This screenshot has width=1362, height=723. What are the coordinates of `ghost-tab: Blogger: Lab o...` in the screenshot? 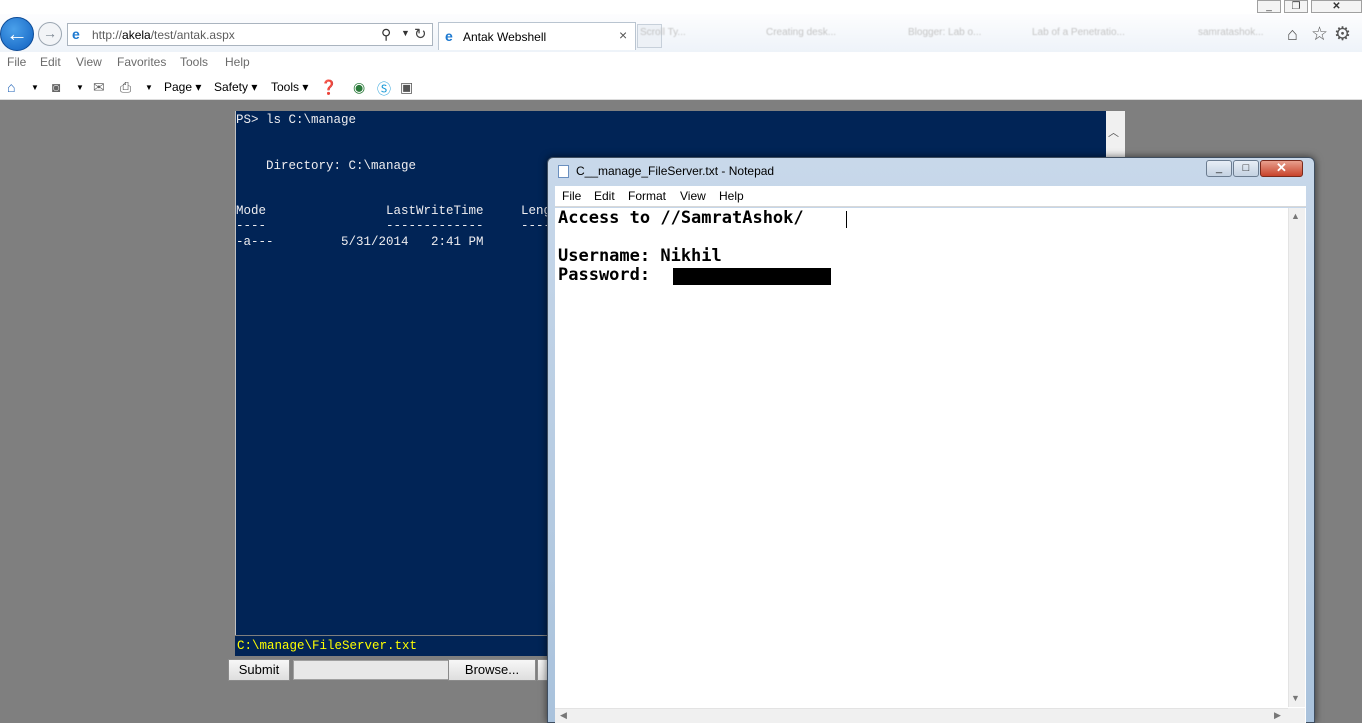 It's located at (945, 32).